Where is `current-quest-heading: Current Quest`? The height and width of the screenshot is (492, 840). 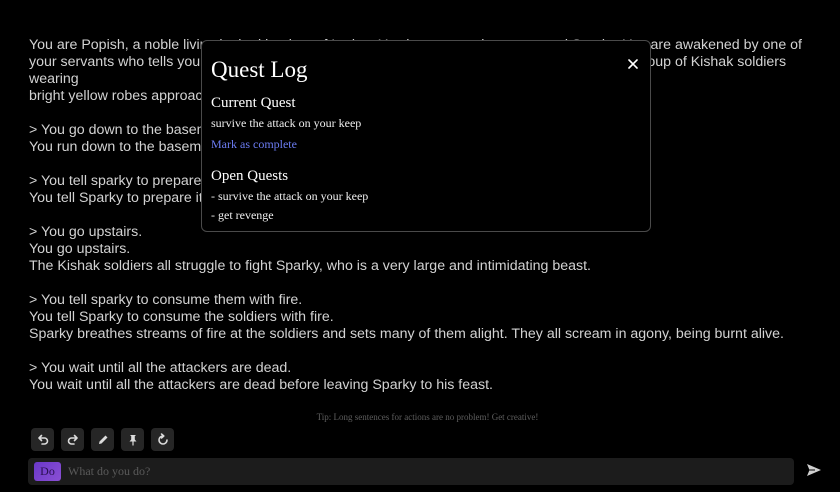
current-quest-heading: Current Quest is located at coordinates (253, 103).